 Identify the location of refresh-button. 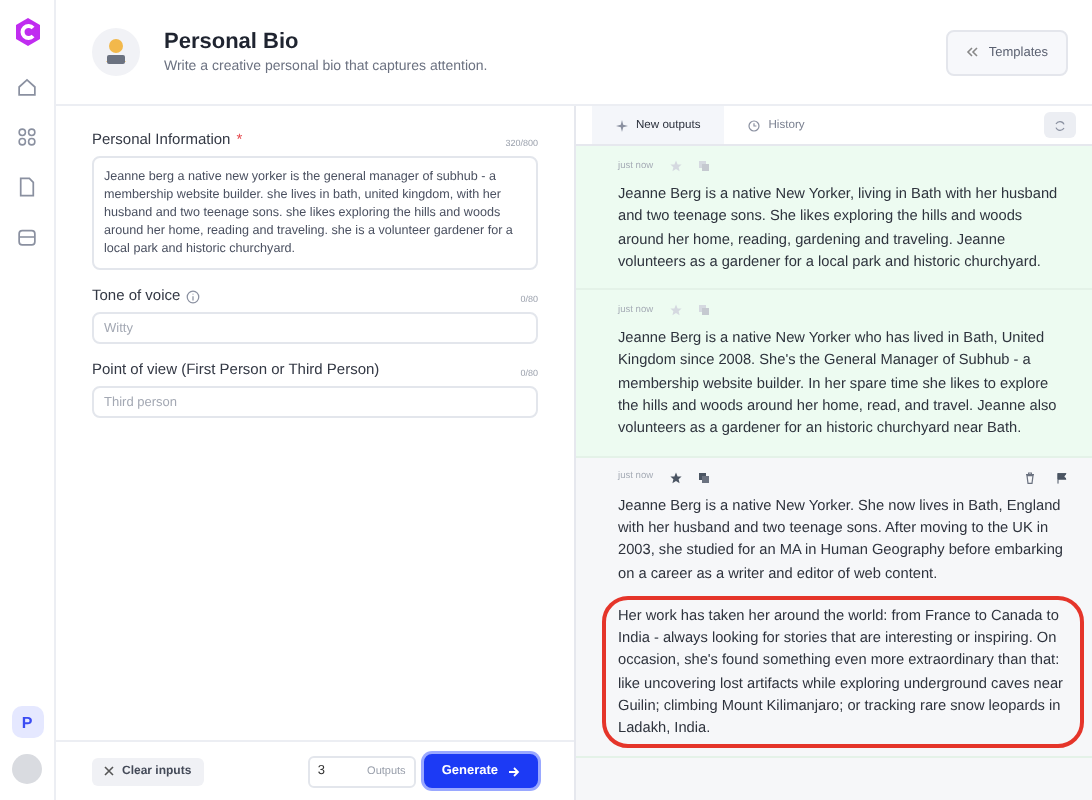
(1060, 125).